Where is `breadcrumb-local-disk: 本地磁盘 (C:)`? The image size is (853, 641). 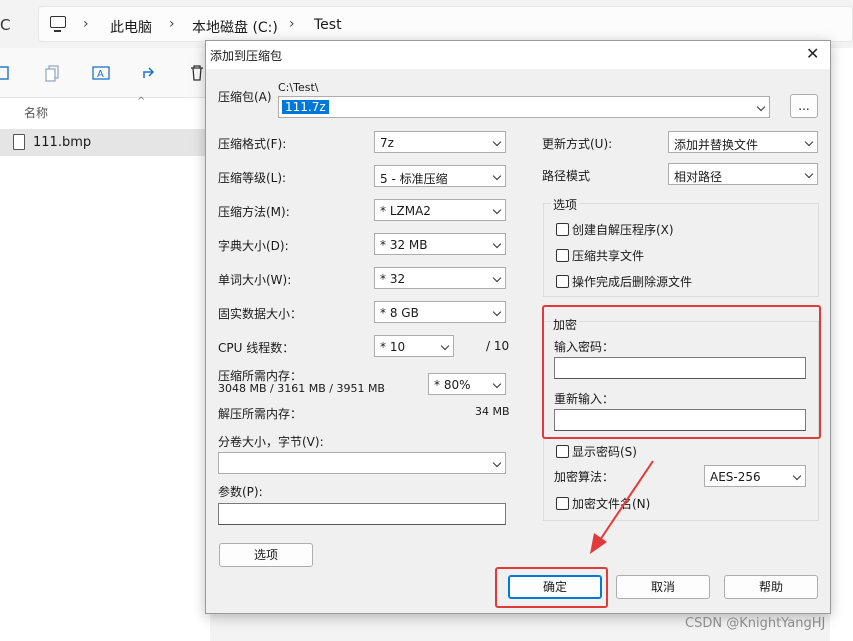
breadcrumb-local-disk: 本地磁盘 (C:) is located at coordinates (235, 27).